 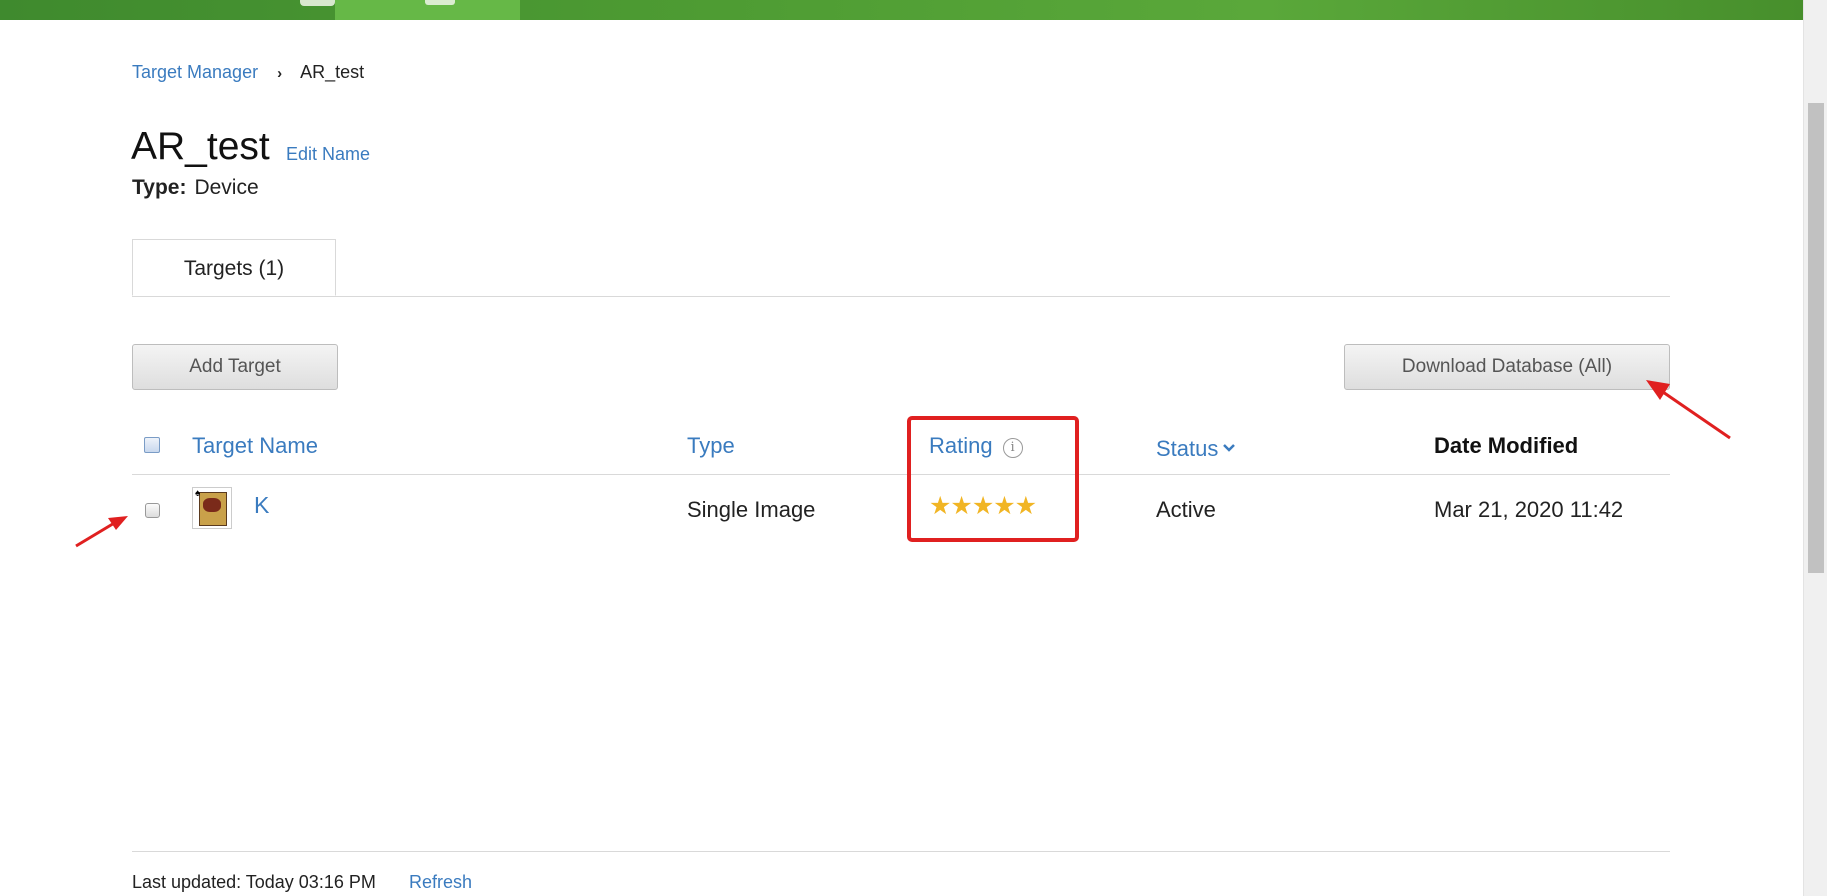 What do you see at coordinates (901, 296) in the screenshot?
I see `tabs-divider` at bounding box center [901, 296].